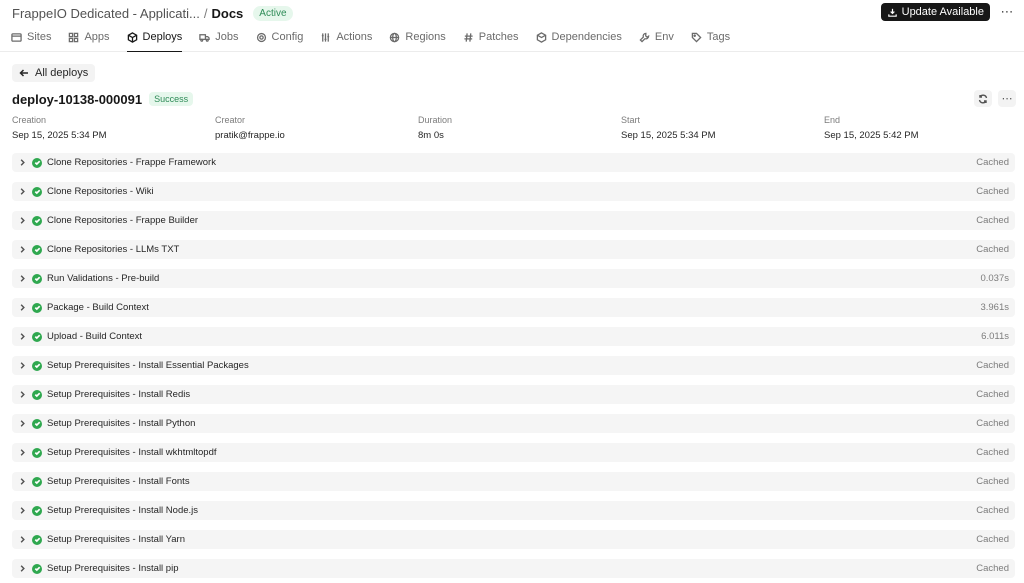 The image size is (1024, 583). Describe the element at coordinates (261, 37) in the screenshot. I see `gear-icon` at that location.